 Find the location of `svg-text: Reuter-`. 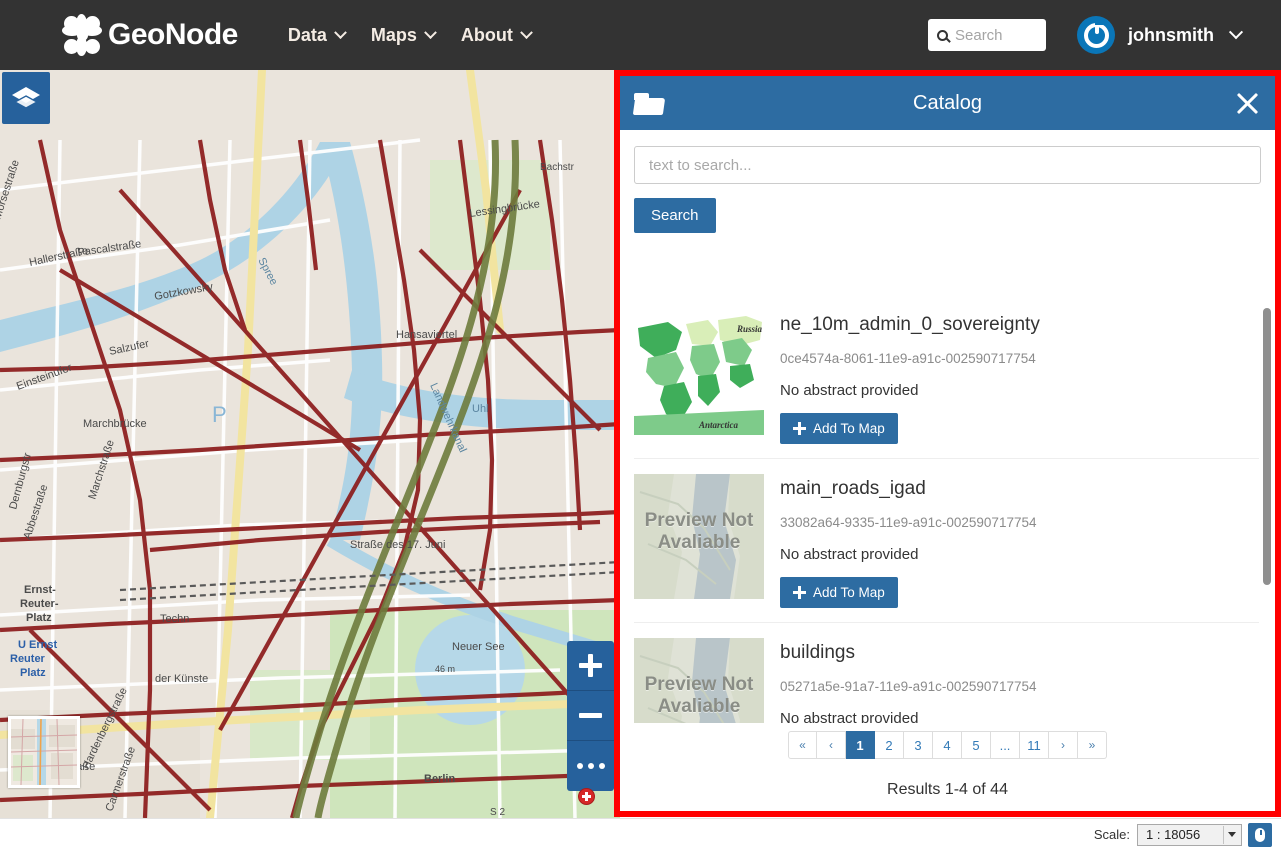

svg-text: Reuter- is located at coordinates (39, 604).